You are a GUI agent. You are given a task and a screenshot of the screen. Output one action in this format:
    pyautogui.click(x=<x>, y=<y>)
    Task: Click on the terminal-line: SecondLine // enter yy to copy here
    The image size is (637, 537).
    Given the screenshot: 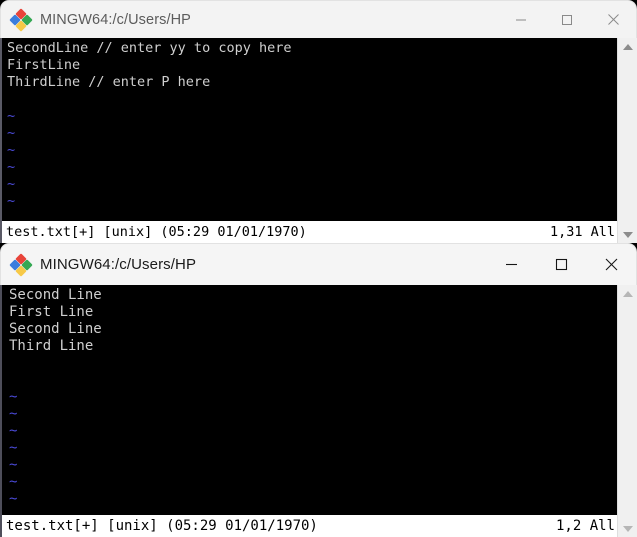 What is the action you would take?
    pyautogui.click(x=149, y=48)
    